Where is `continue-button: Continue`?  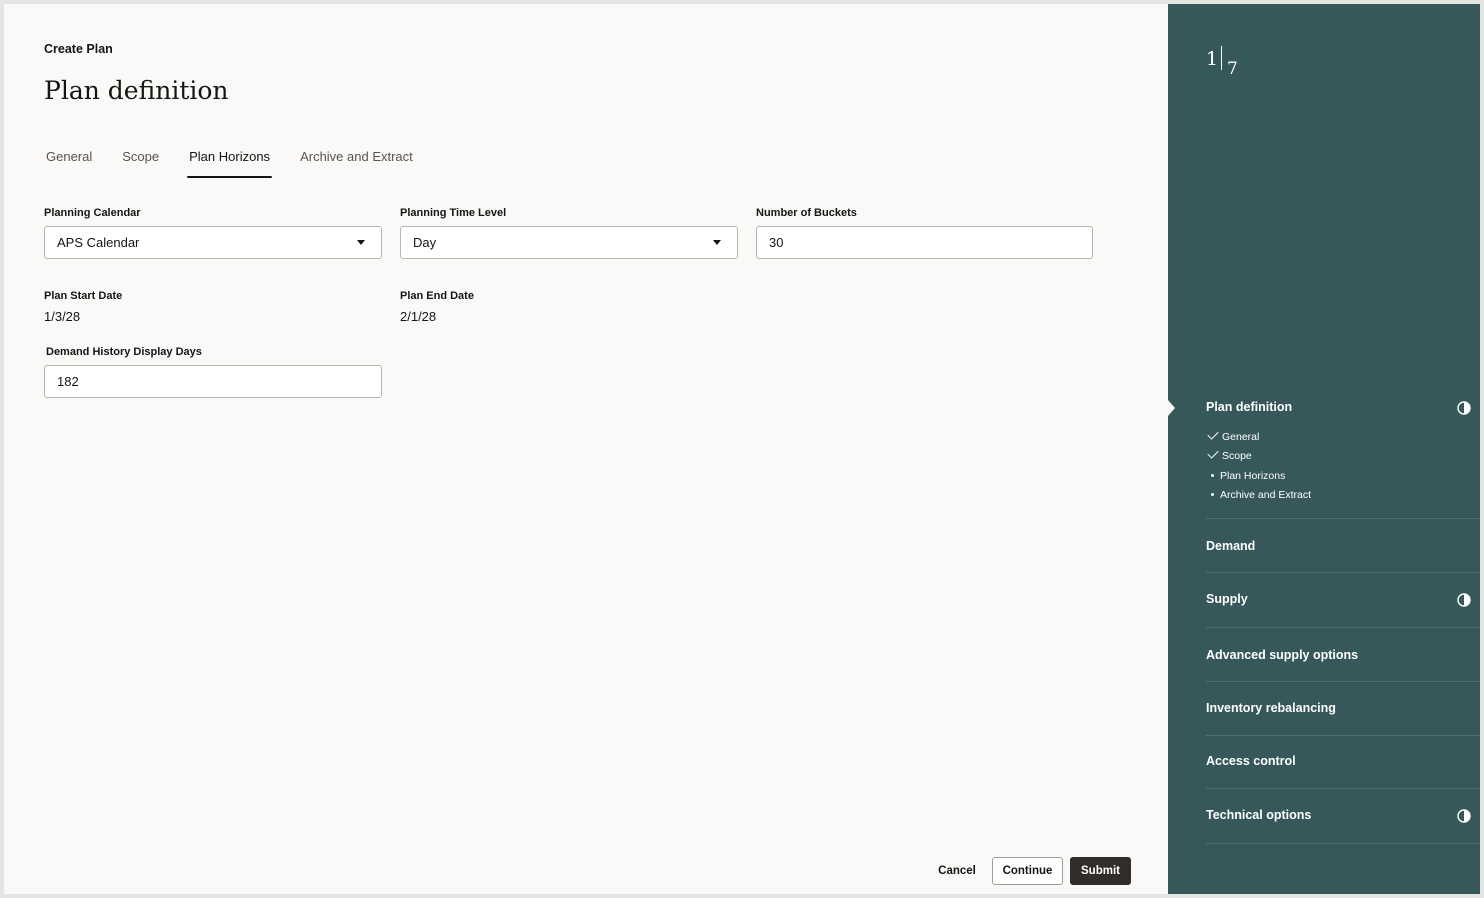 continue-button: Continue is located at coordinates (1027, 871).